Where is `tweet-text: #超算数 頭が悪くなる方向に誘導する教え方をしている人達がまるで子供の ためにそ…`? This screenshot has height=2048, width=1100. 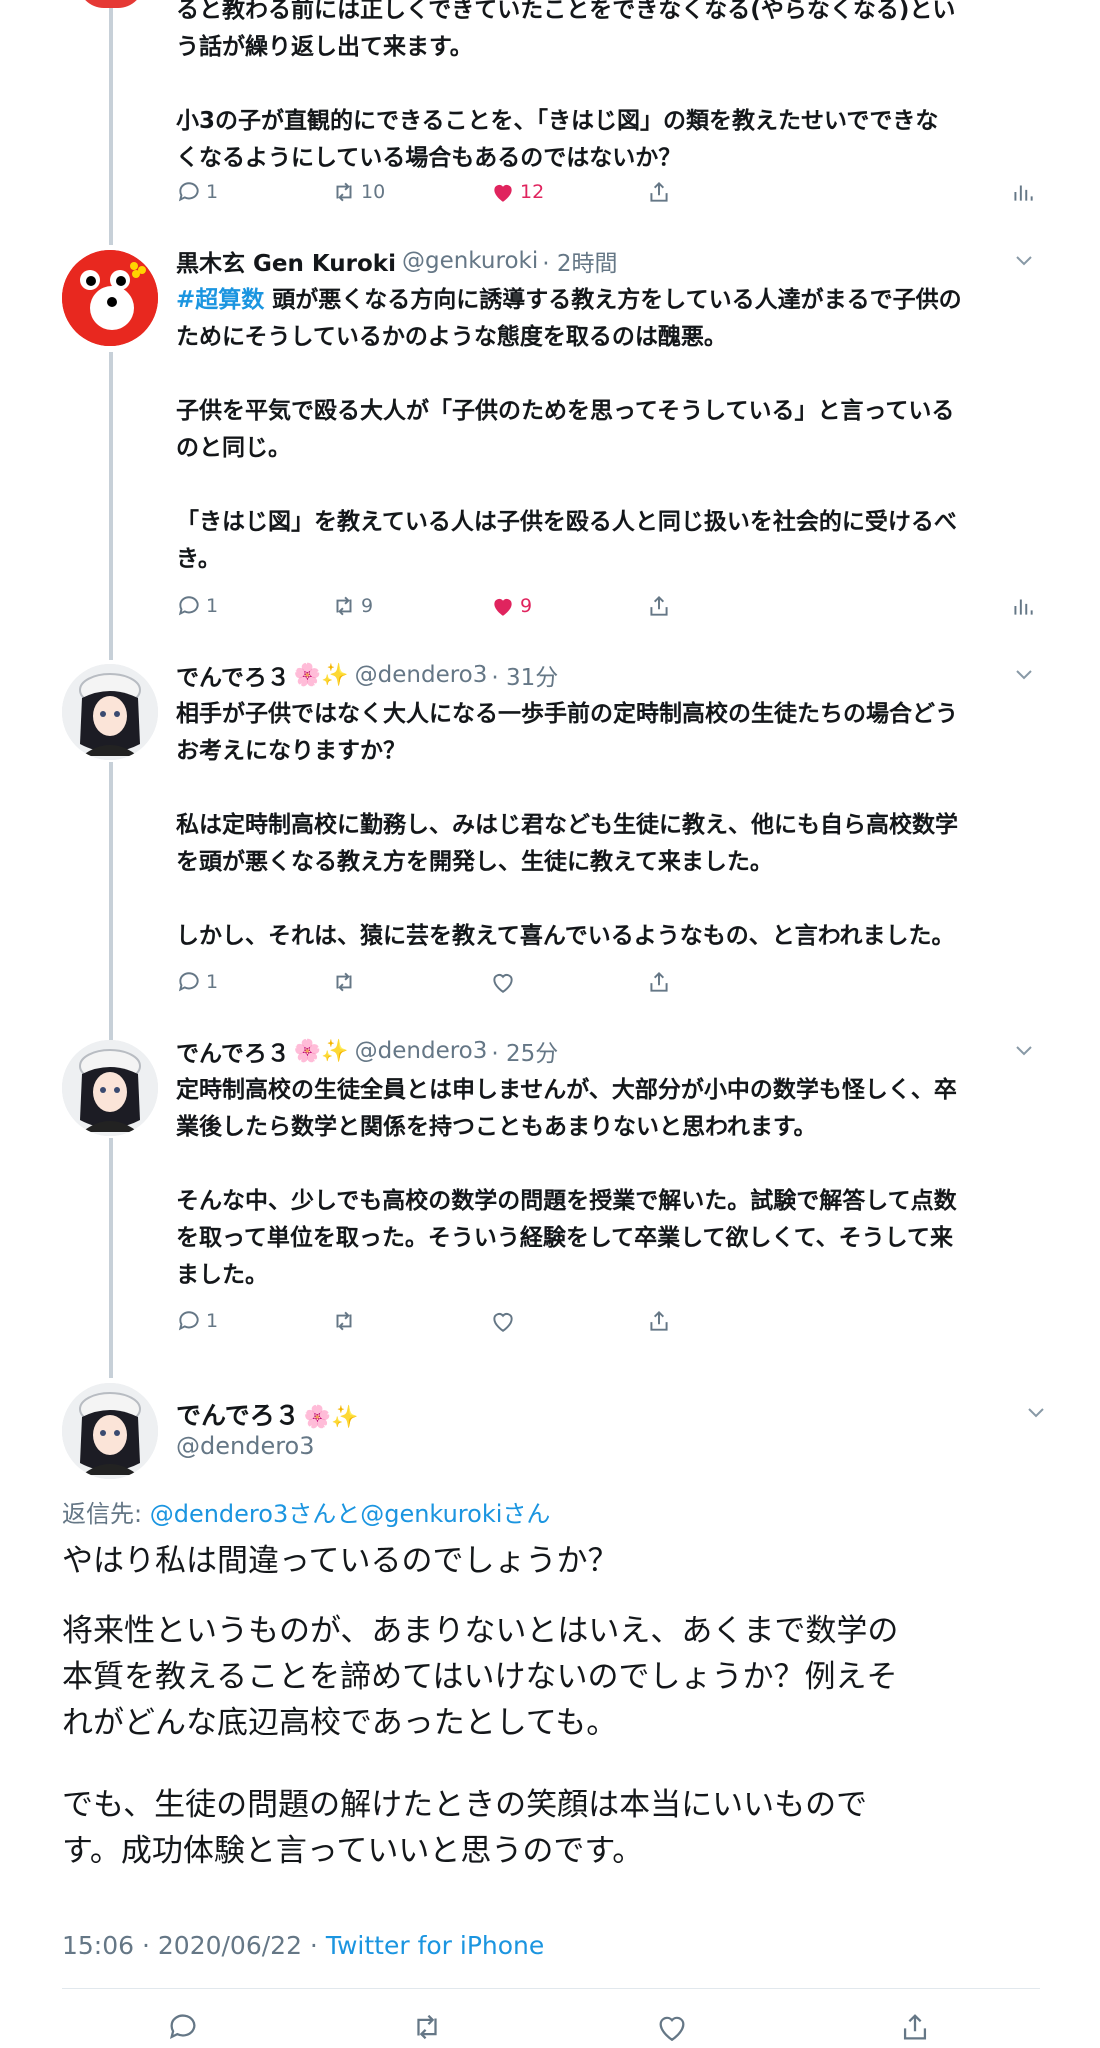
tweet-text: #超算数 頭が悪くなる方向に誘導する教え方をしている人達がまるで子供の ためにそ… is located at coordinates (569, 429).